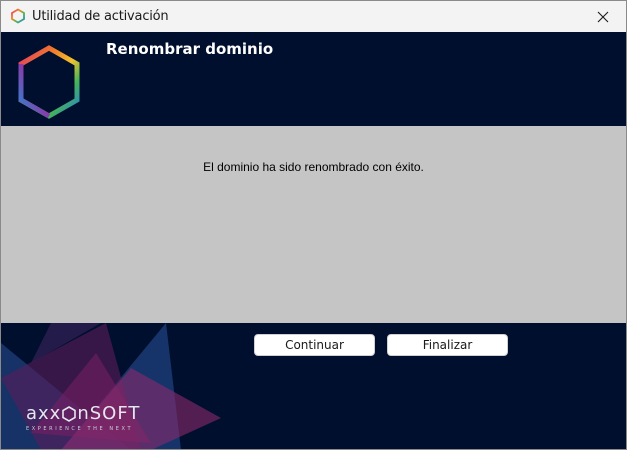 Image resolution: width=627 pixels, height=450 pixels. What do you see at coordinates (18, 16) in the screenshot?
I see `hexagon-icon` at bounding box center [18, 16].